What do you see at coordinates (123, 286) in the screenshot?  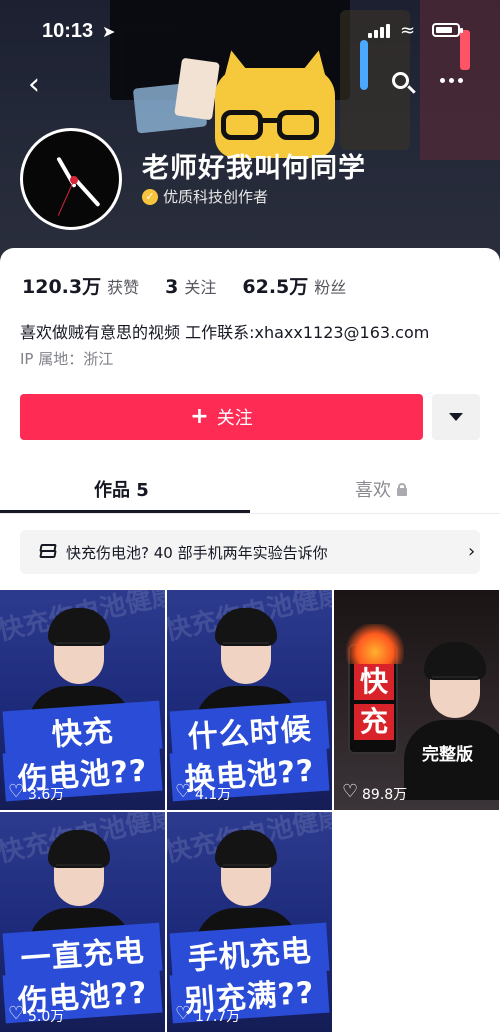 I see `likes-label: 获赞` at bounding box center [123, 286].